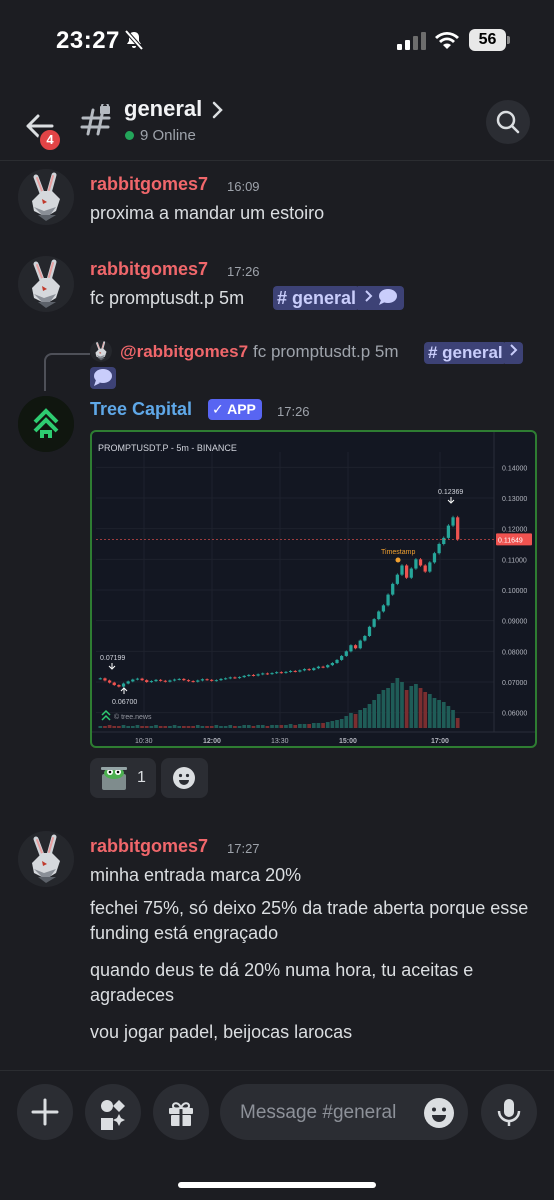 This screenshot has height=1200, width=554. What do you see at coordinates (510, 540) in the screenshot?
I see `current-price-label: 0.11649` at bounding box center [510, 540].